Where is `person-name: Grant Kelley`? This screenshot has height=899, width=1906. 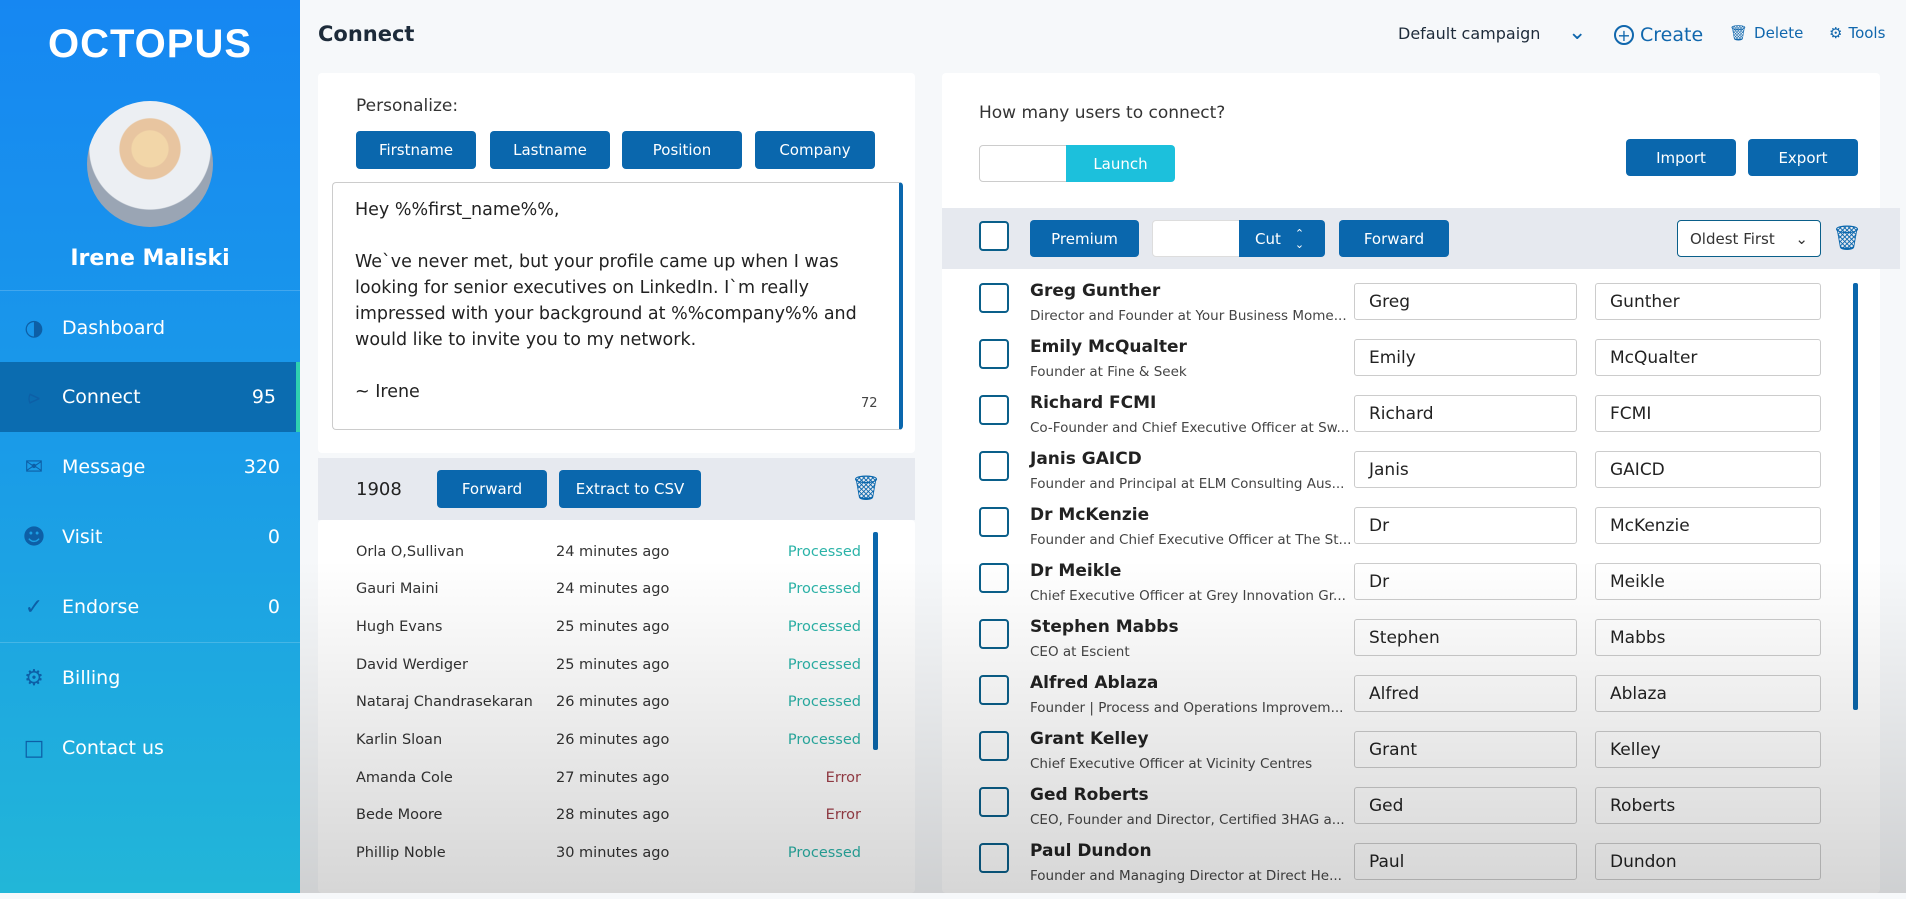 person-name: Grant Kelley is located at coordinates (1089, 739).